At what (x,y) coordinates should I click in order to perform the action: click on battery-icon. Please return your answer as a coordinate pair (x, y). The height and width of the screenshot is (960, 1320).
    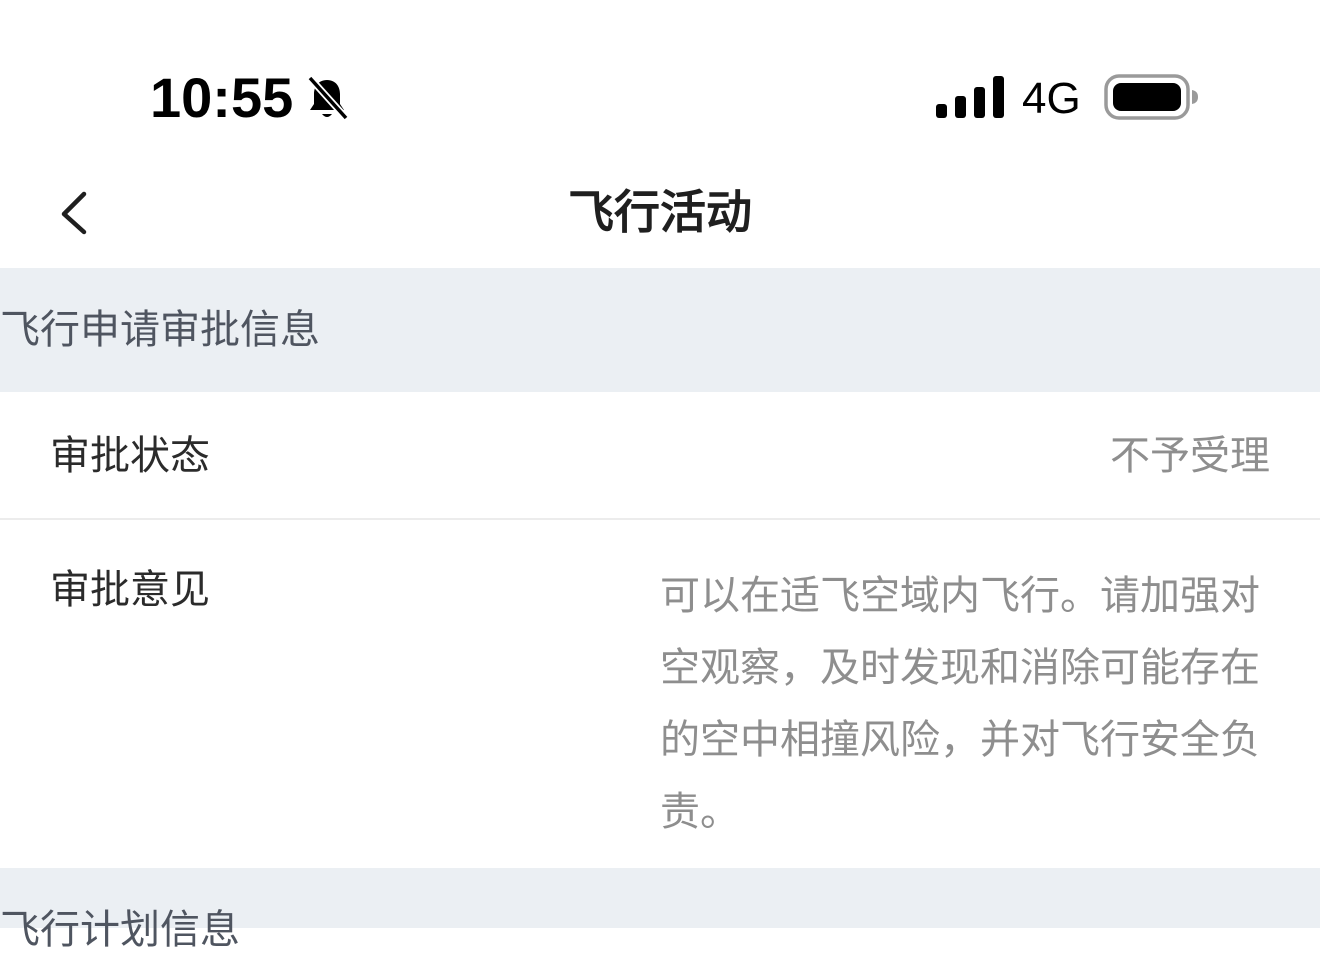
    Looking at the image, I should click on (1151, 97).